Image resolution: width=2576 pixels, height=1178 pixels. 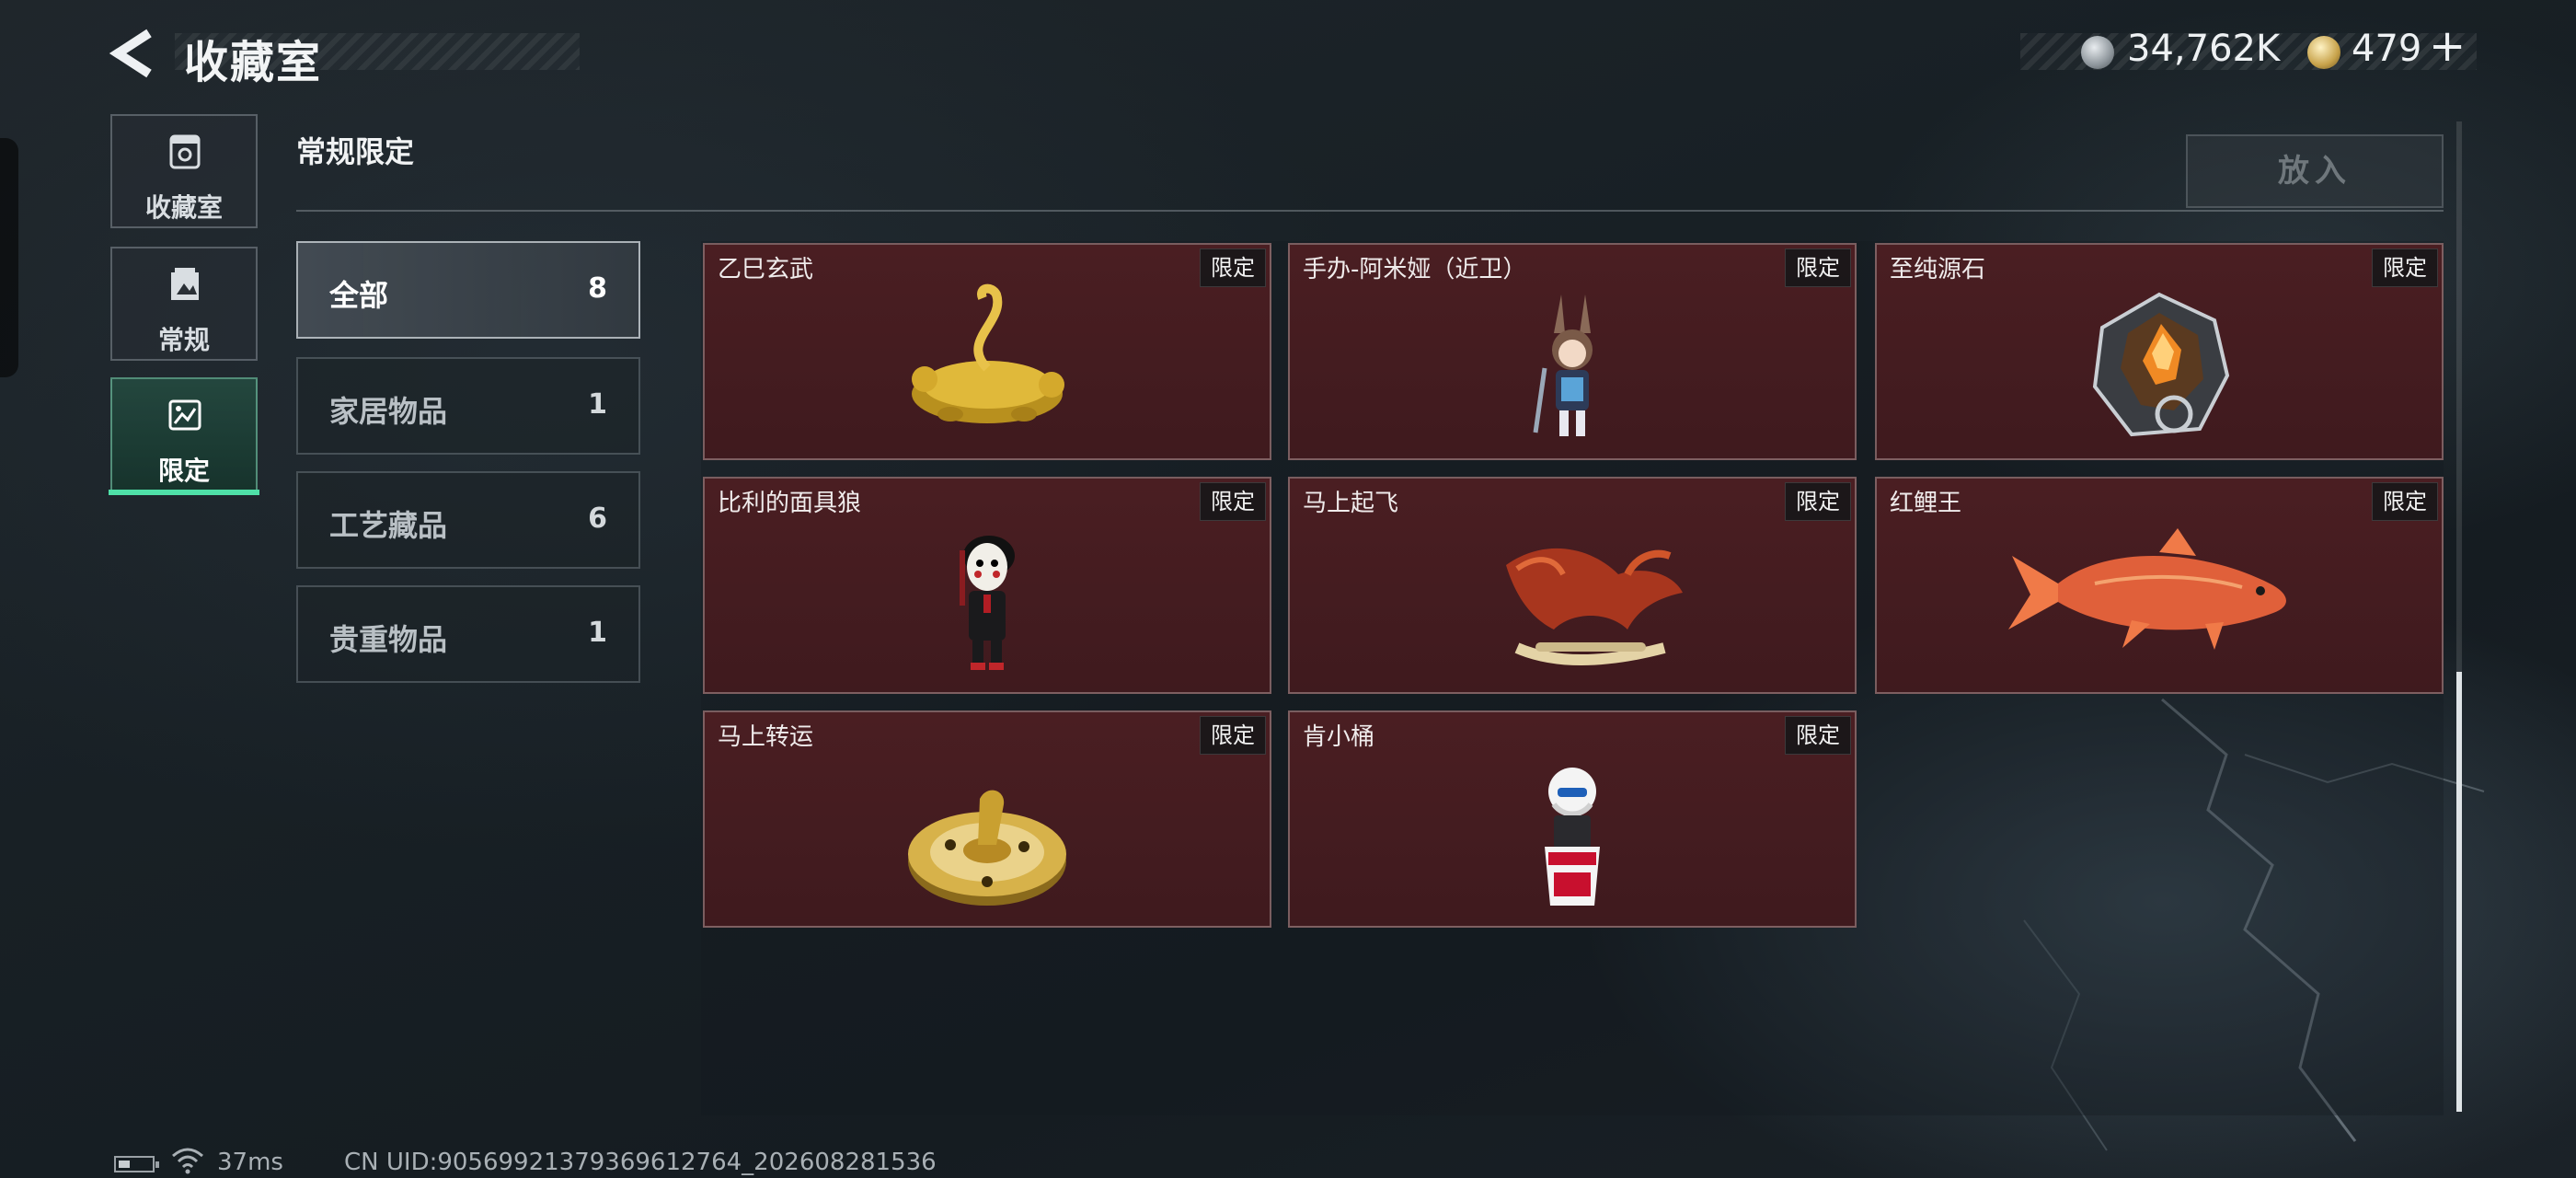 I want to click on scrollbar-thumb, so click(x=2459, y=892).